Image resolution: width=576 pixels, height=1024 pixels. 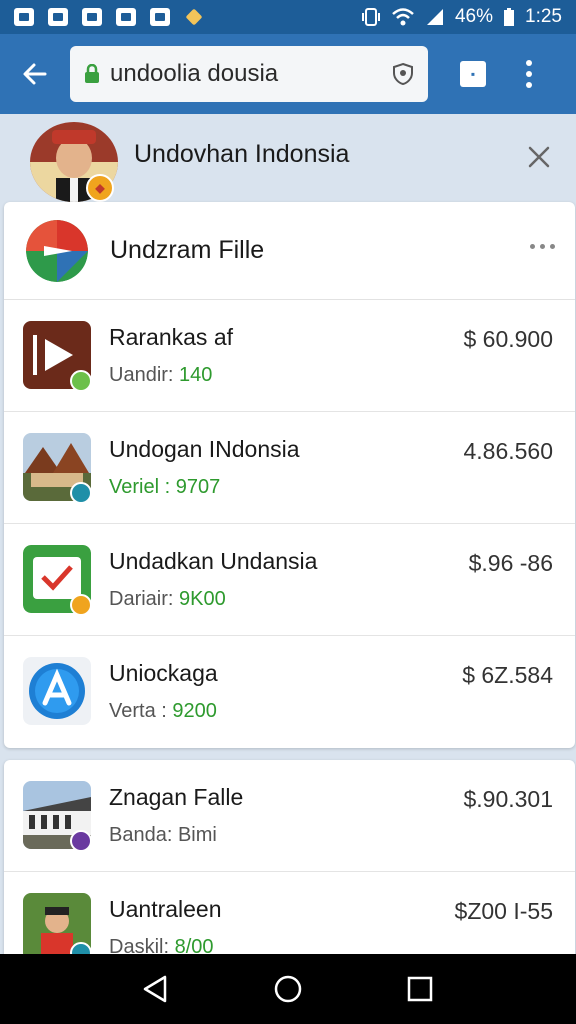 I want to click on shield-icon, so click(x=403, y=74).